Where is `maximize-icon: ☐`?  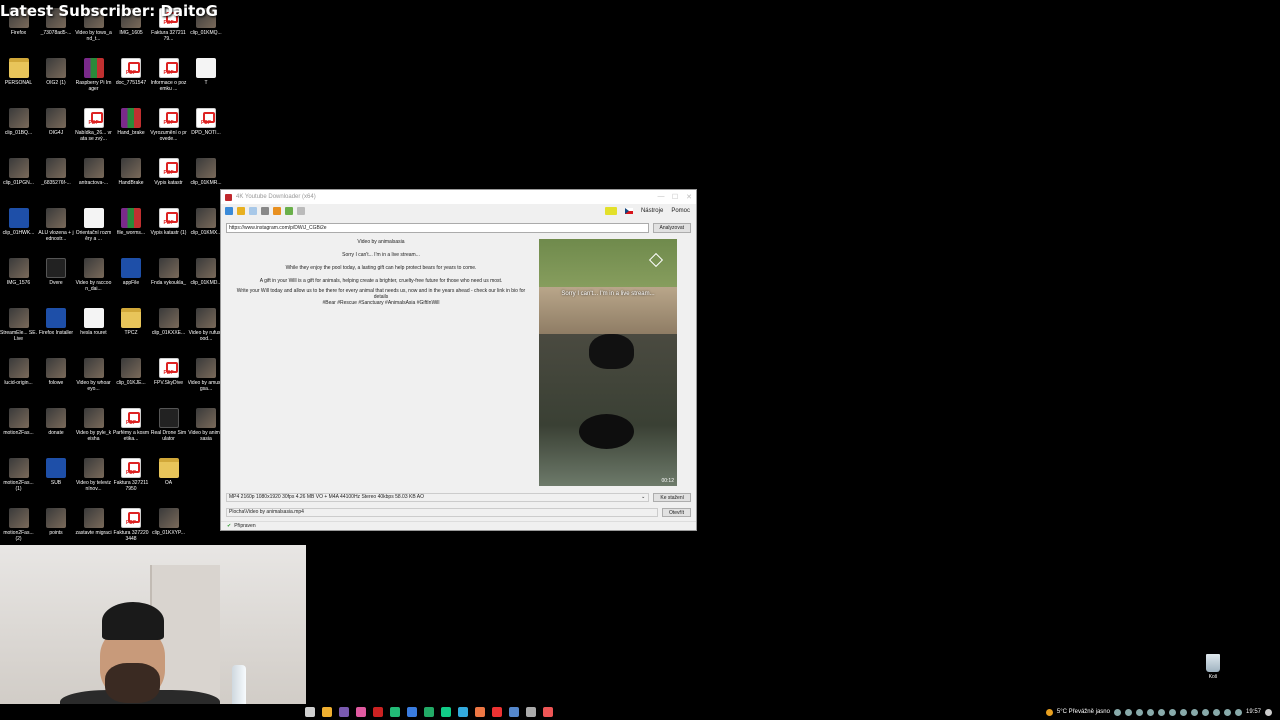
maximize-icon: ☐ is located at coordinates (675, 197).